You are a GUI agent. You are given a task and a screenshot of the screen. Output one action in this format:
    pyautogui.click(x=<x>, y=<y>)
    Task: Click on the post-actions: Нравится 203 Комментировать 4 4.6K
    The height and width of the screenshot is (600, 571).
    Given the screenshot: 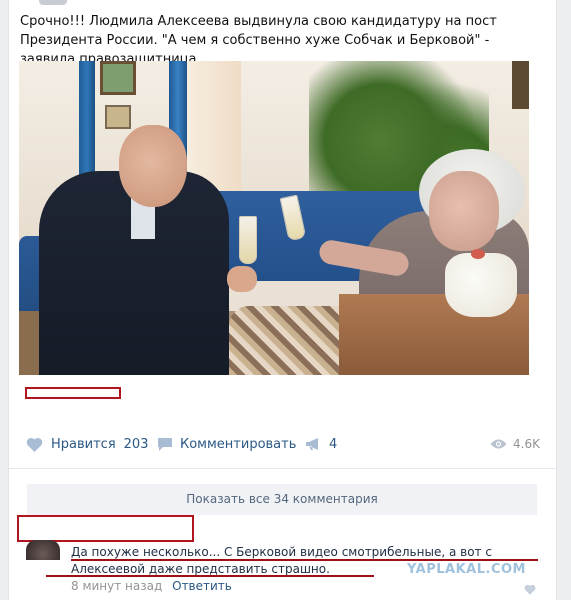 What is the action you would take?
    pyautogui.click(x=283, y=444)
    